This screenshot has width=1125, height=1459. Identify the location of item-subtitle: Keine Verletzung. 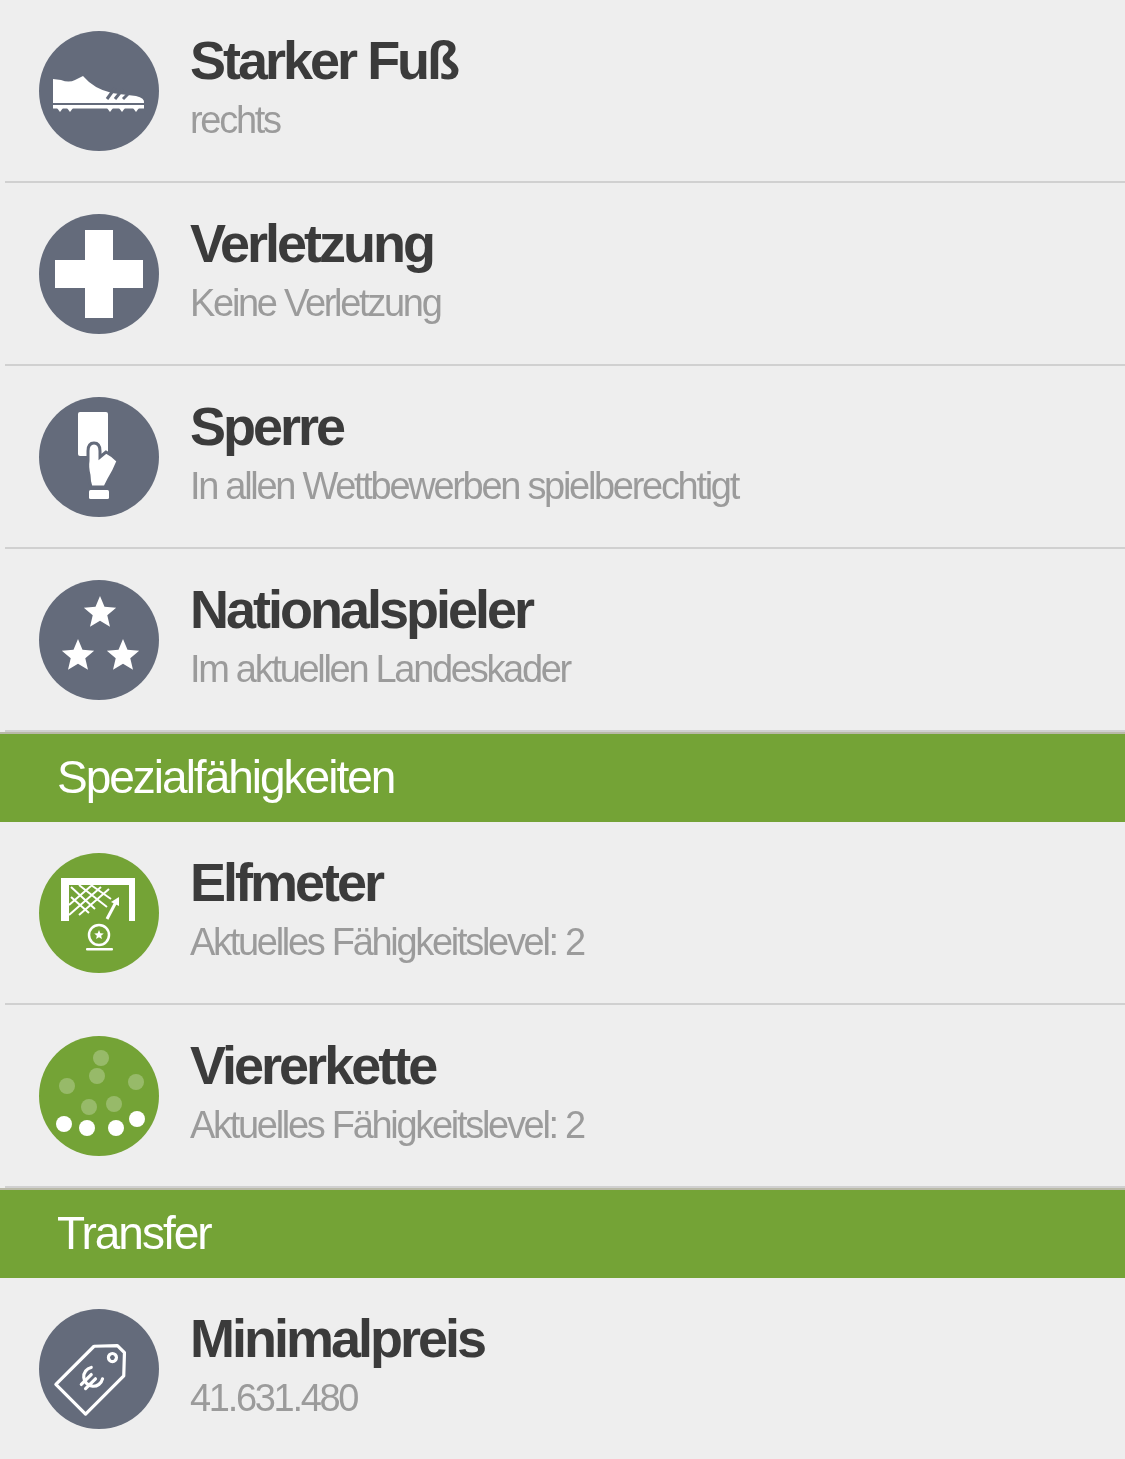
(315, 303).